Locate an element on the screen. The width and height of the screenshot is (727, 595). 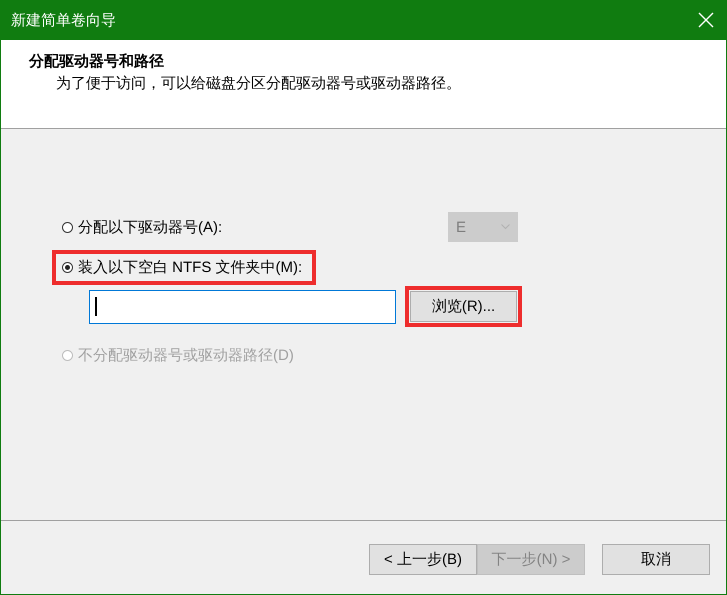
option-label: 分配以下驱动器号(A): is located at coordinates (150, 227).